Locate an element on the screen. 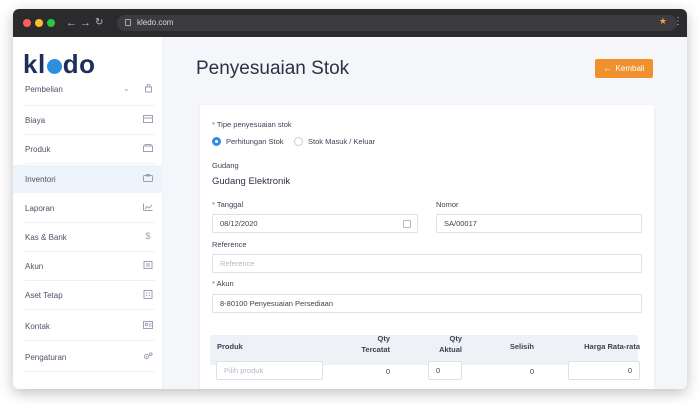 The width and height of the screenshot is (700, 404). akun-select: 8-80100 Penyesuaian Persediaan is located at coordinates (427, 303).